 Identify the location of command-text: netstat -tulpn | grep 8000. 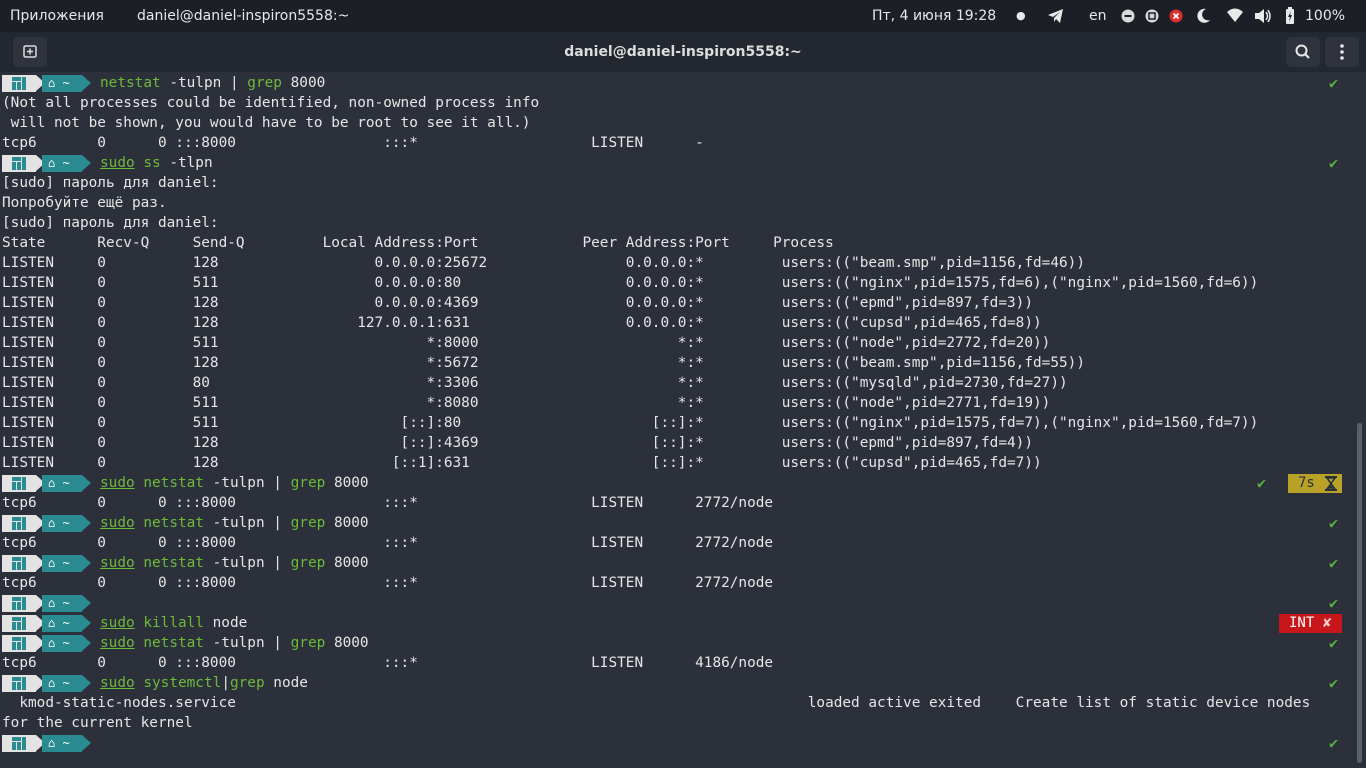
(213, 83).